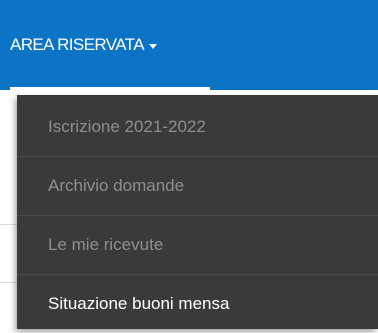 The width and height of the screenshot is (378, 333). What do you see at coordinates (77, 44) in the screenshot?
I see `area-riservata-label: AREA RISERVATA` at bounding box center [77, 44].